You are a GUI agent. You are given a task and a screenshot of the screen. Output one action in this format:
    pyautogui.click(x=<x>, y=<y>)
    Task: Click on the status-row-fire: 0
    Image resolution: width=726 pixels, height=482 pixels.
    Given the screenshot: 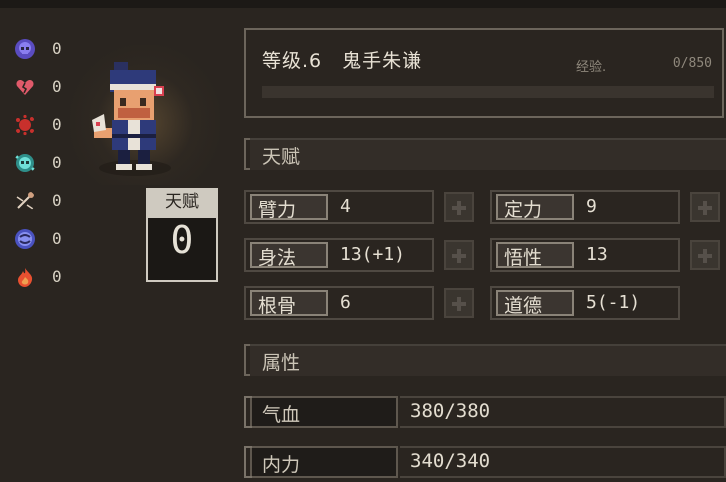 What is the action you would take?
    pyautogui.click(x=40, y=277)
    